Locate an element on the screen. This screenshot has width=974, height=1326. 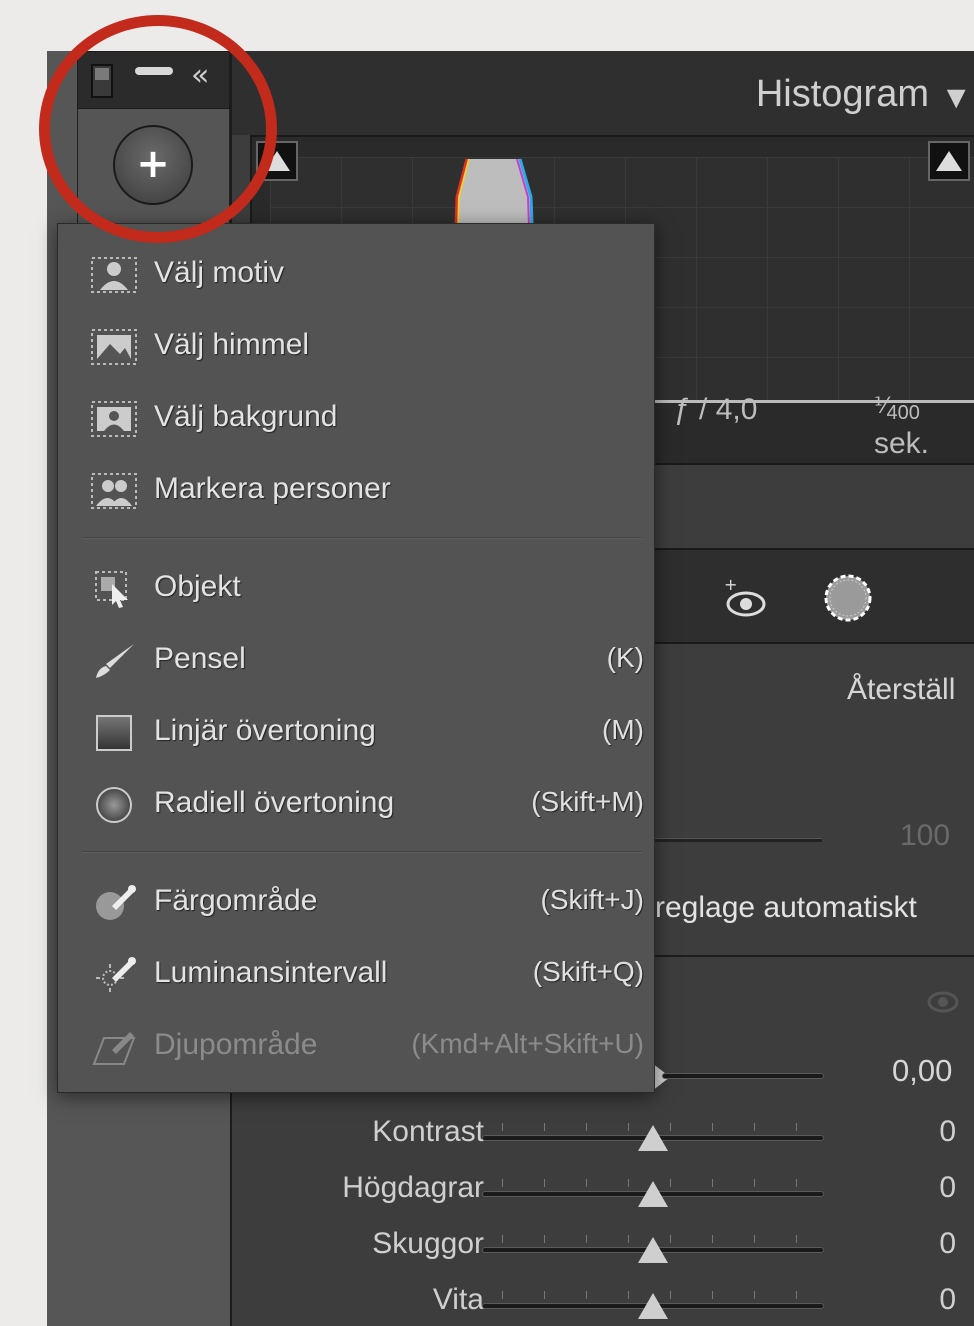
adjustment-row-hogdagrar: Högdagrar 0 is located at coordinates (603, 1192).